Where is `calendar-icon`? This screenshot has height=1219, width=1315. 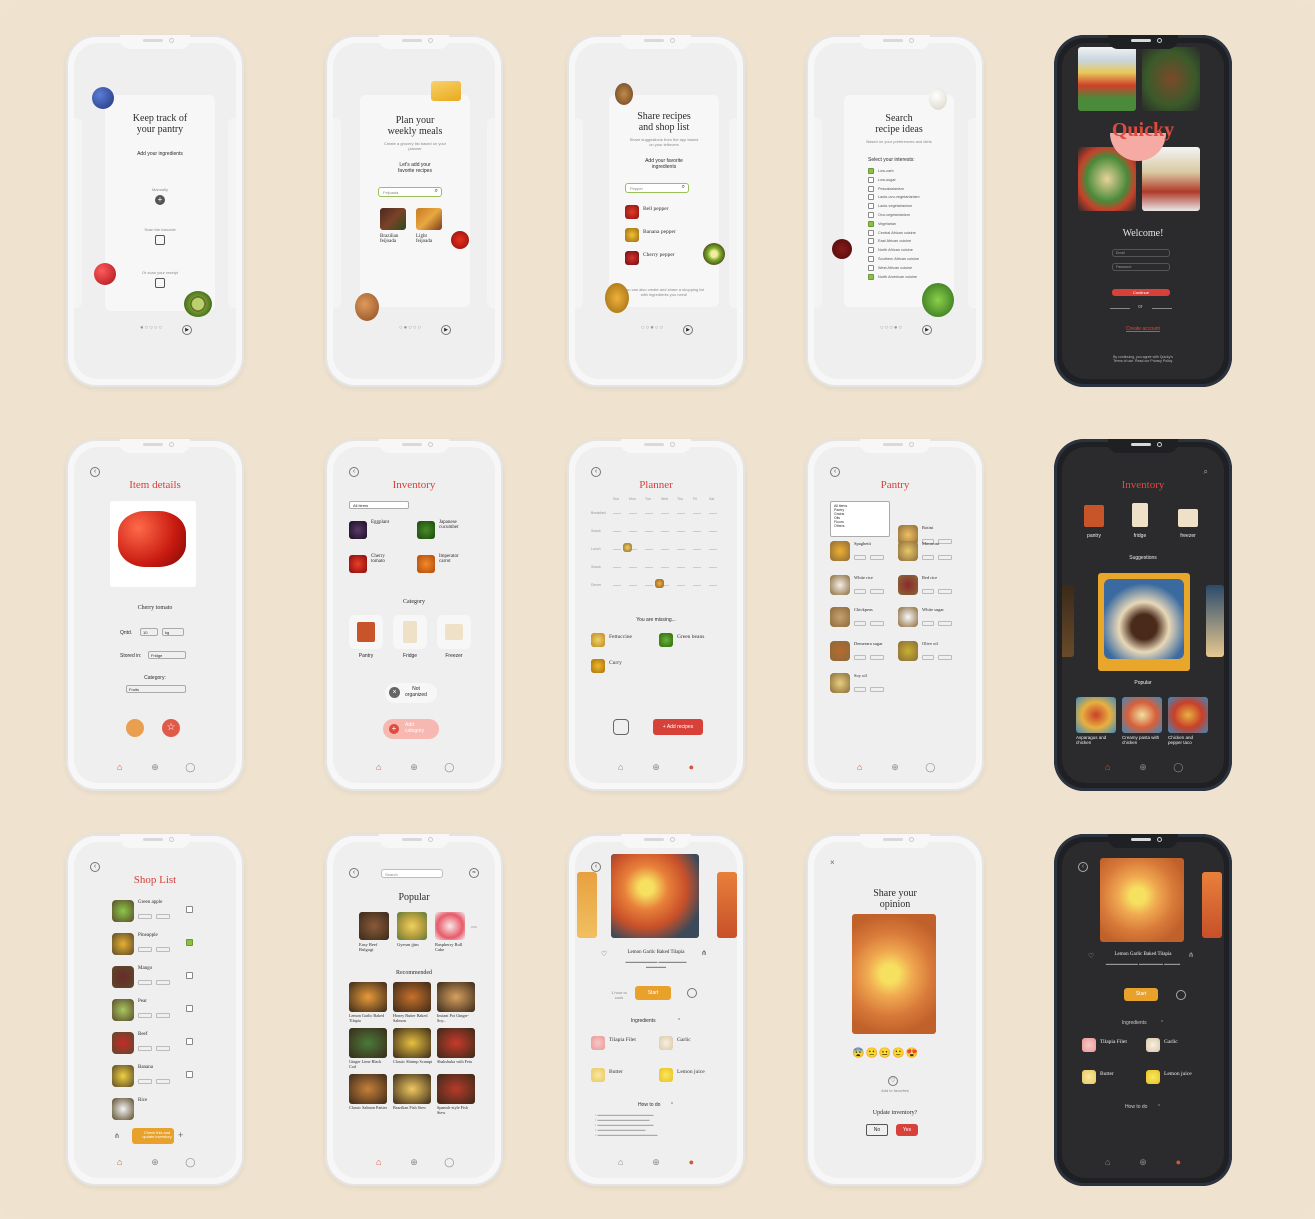 calendar-icon is located at coordinates (621, 727).